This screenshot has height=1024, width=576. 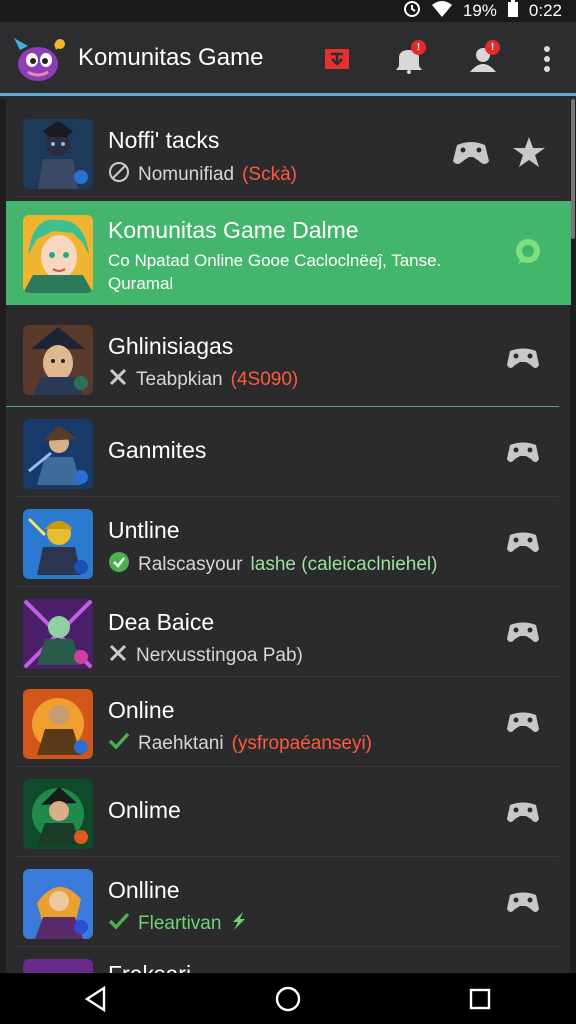 I want to click on wifi-icon, so click(x=442, y=11).